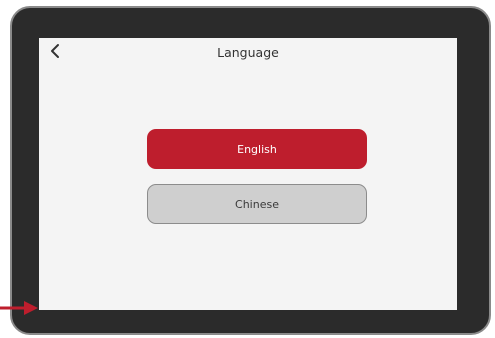 This screenshot has width=495, height=338. I want to click on arrow-right-icon, so click(19, 308).